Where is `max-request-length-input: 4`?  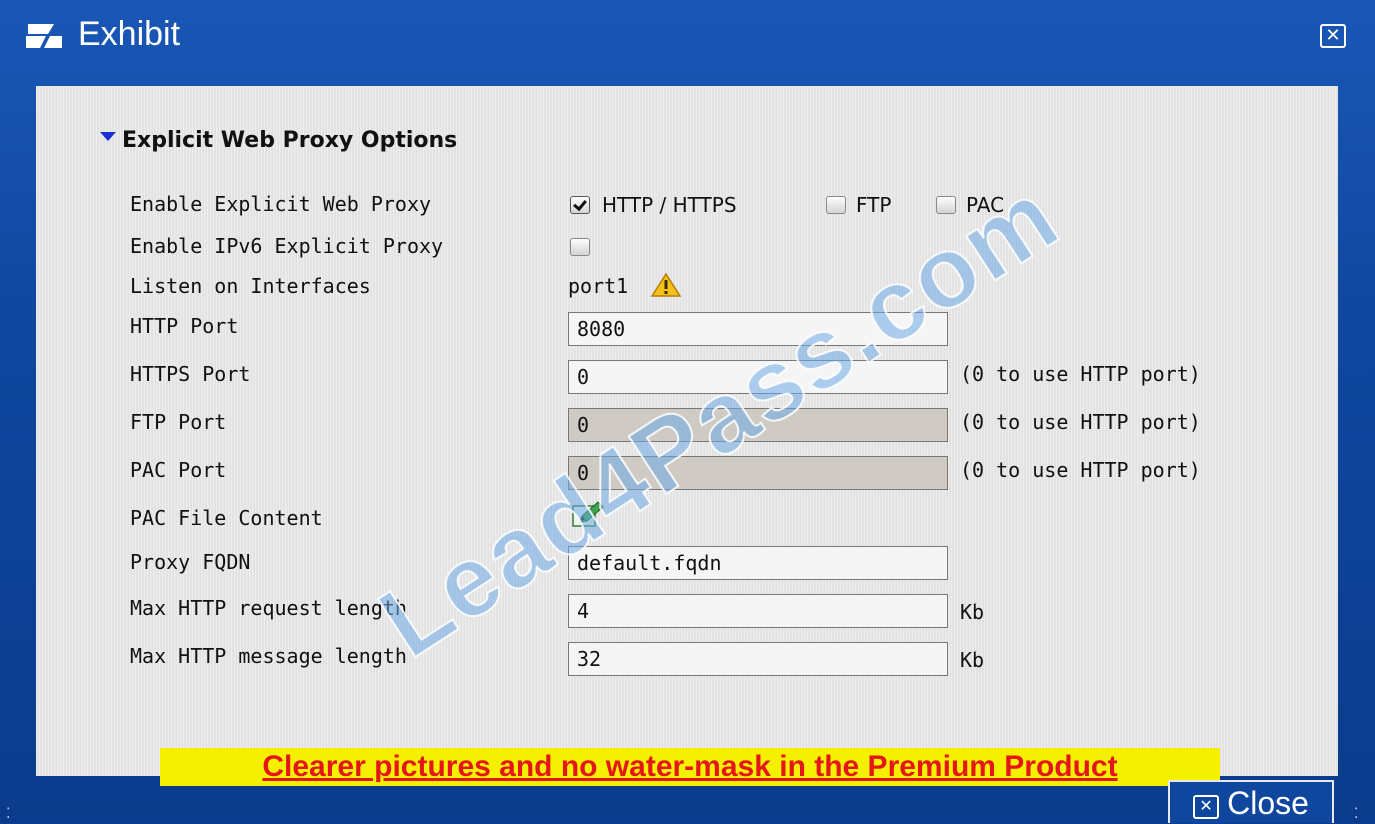
max-request-length-input: 4 is located at coordinates (758, 611).